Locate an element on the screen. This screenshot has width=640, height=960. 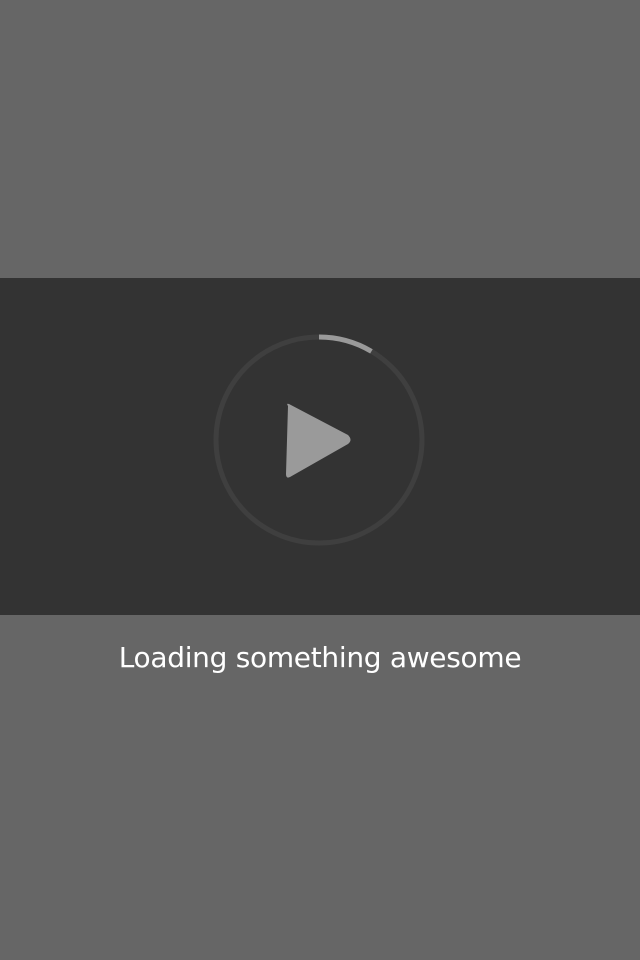
play-button is located at coordinates (319, 440).